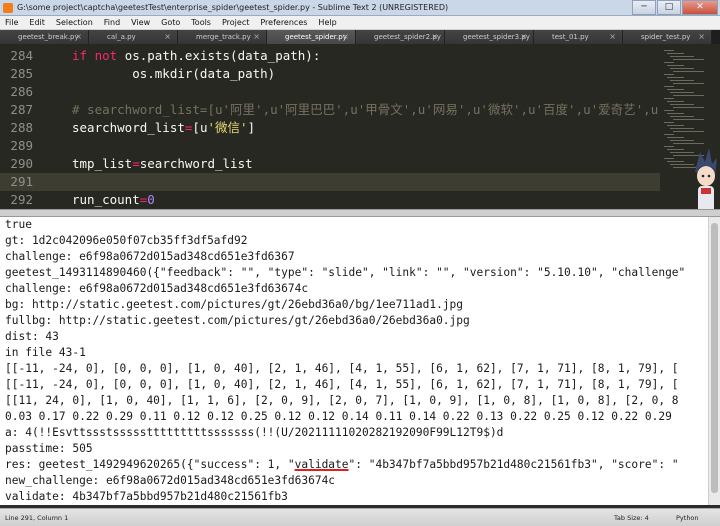  What do you see at coordinates (112, 22) in the screenshot?
I see `menu-item-find: Find` at bounding box center [112, 22].